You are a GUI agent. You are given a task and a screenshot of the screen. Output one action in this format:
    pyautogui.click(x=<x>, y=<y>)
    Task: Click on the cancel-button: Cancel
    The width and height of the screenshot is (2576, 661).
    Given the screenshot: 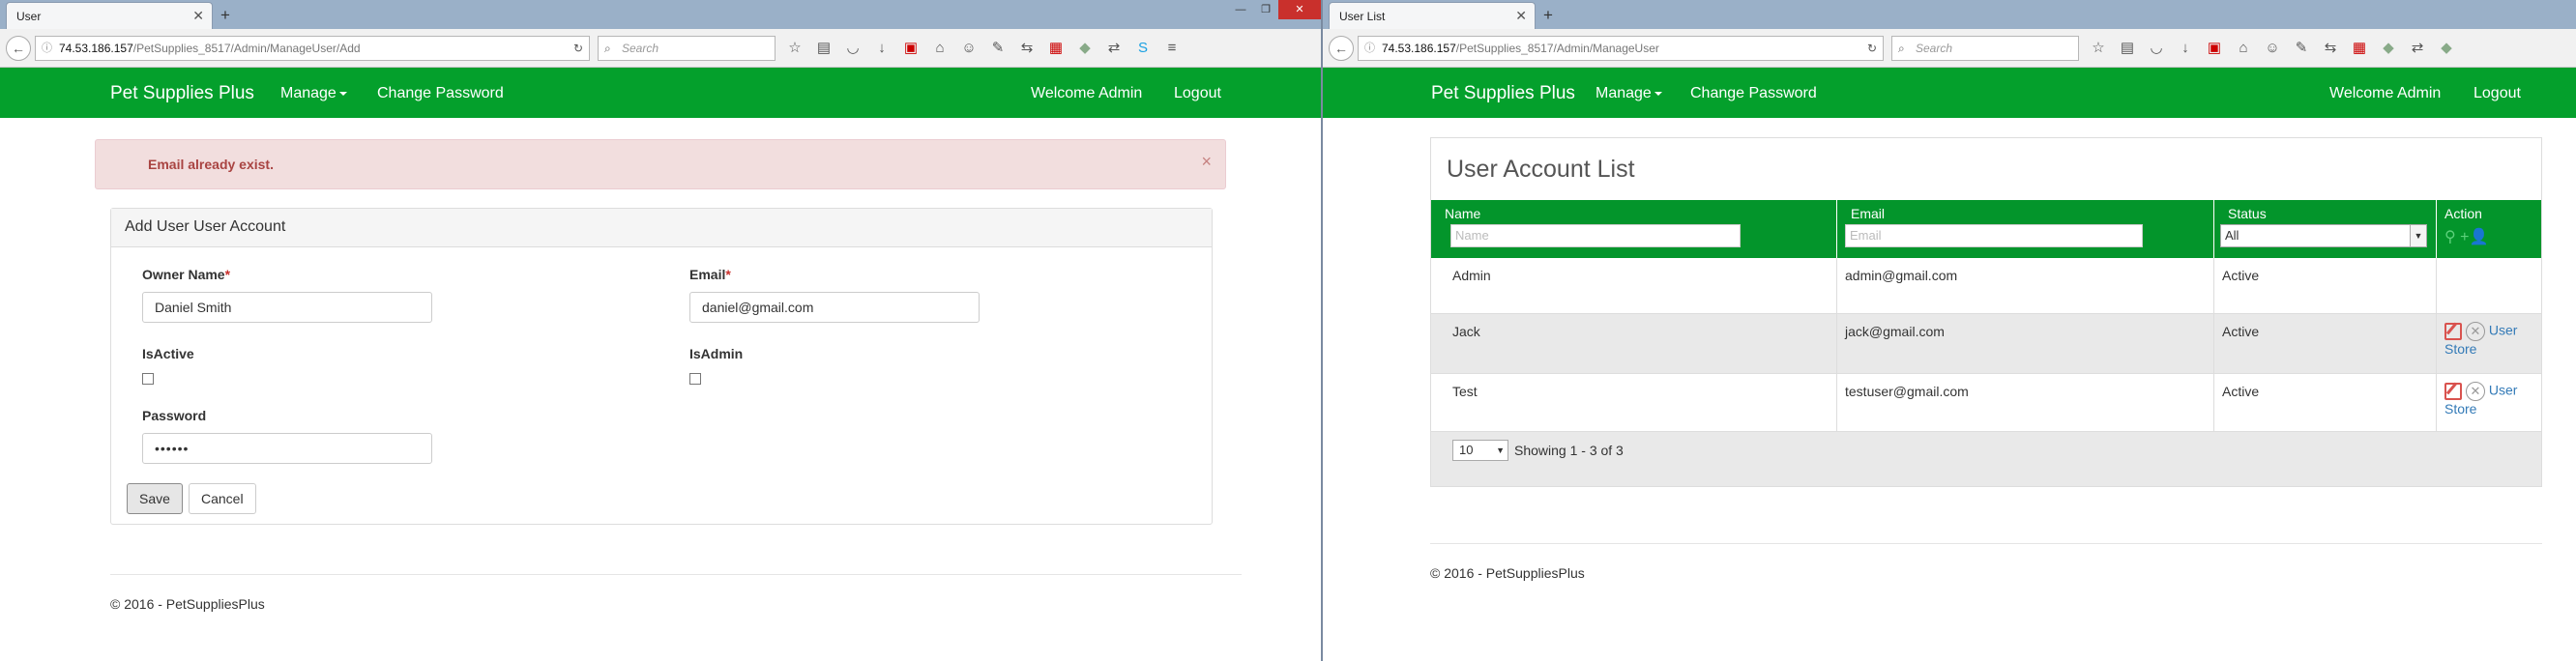 What is the action you would take?
    pyautogui.click(x=222, y=498)
    